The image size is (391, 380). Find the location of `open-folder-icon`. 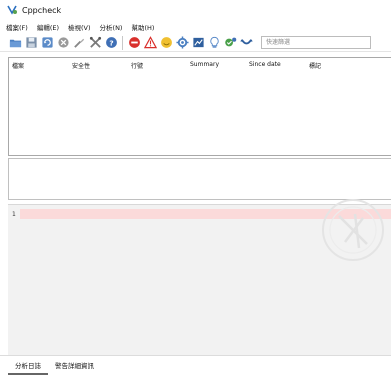

open-folder-icon is located at coordinates (15, 43).